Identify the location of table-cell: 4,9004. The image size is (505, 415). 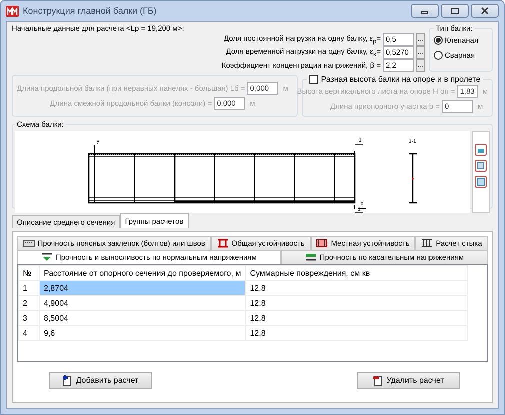
(143, 303).